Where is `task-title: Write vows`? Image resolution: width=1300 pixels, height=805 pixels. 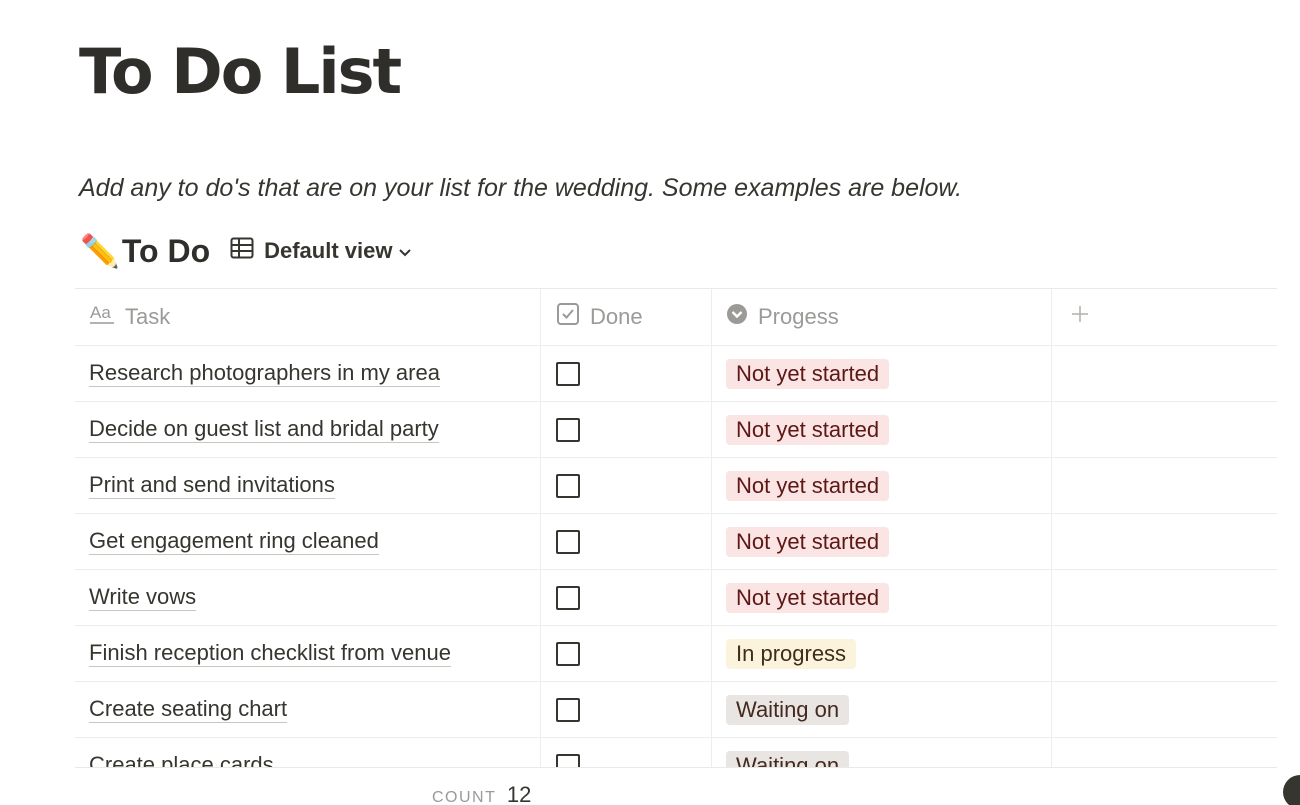
task-title: Write vows is located at coordinates (143, 597).